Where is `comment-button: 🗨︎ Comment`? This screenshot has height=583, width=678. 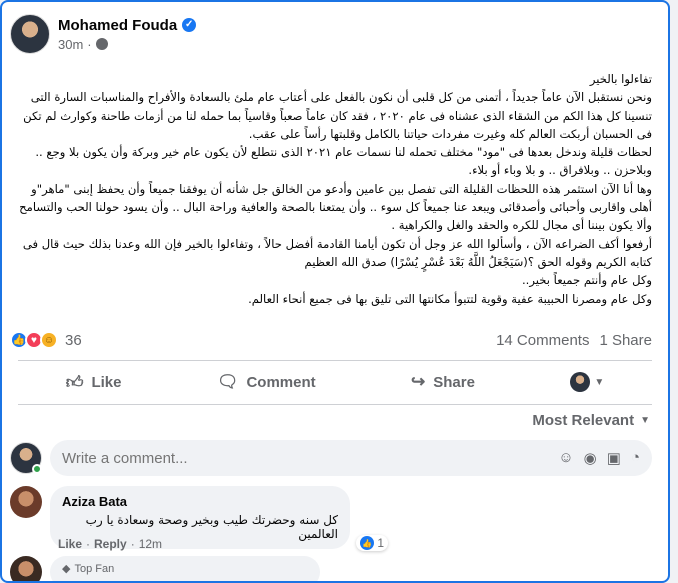
comment-button: 🗨︎ Comment is located at coordinates (266, 382).